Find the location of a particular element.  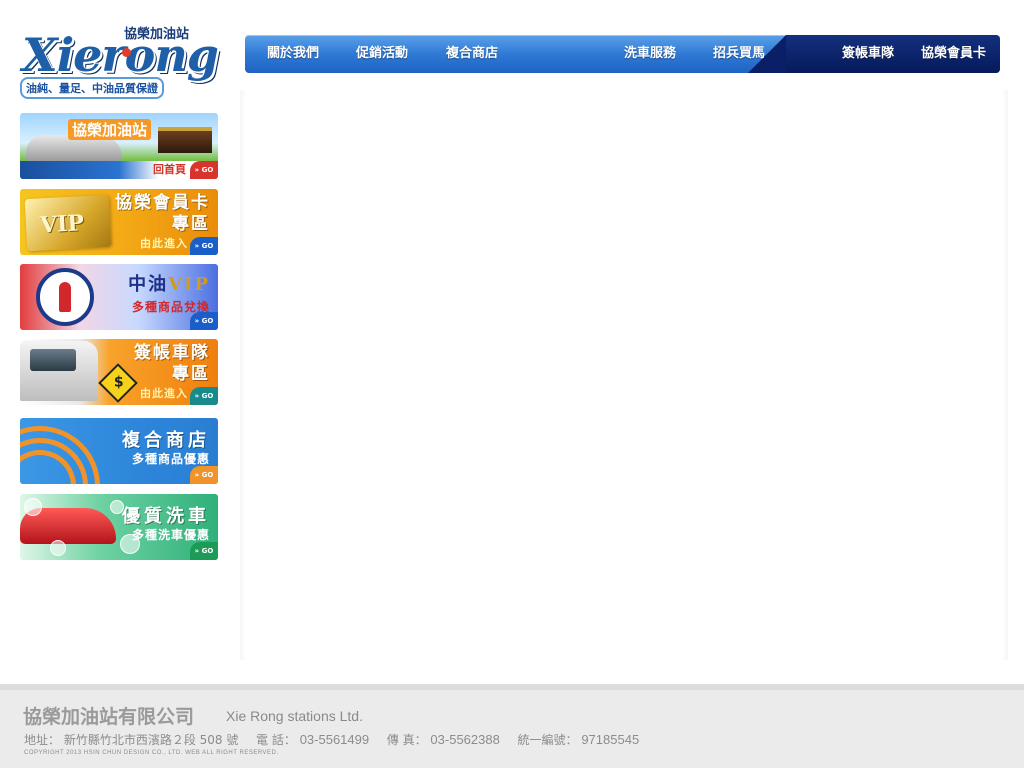

banner-fleet: $ 簽帳車隊 專區 由此進入 » GO is located at coordinates (119, 372).